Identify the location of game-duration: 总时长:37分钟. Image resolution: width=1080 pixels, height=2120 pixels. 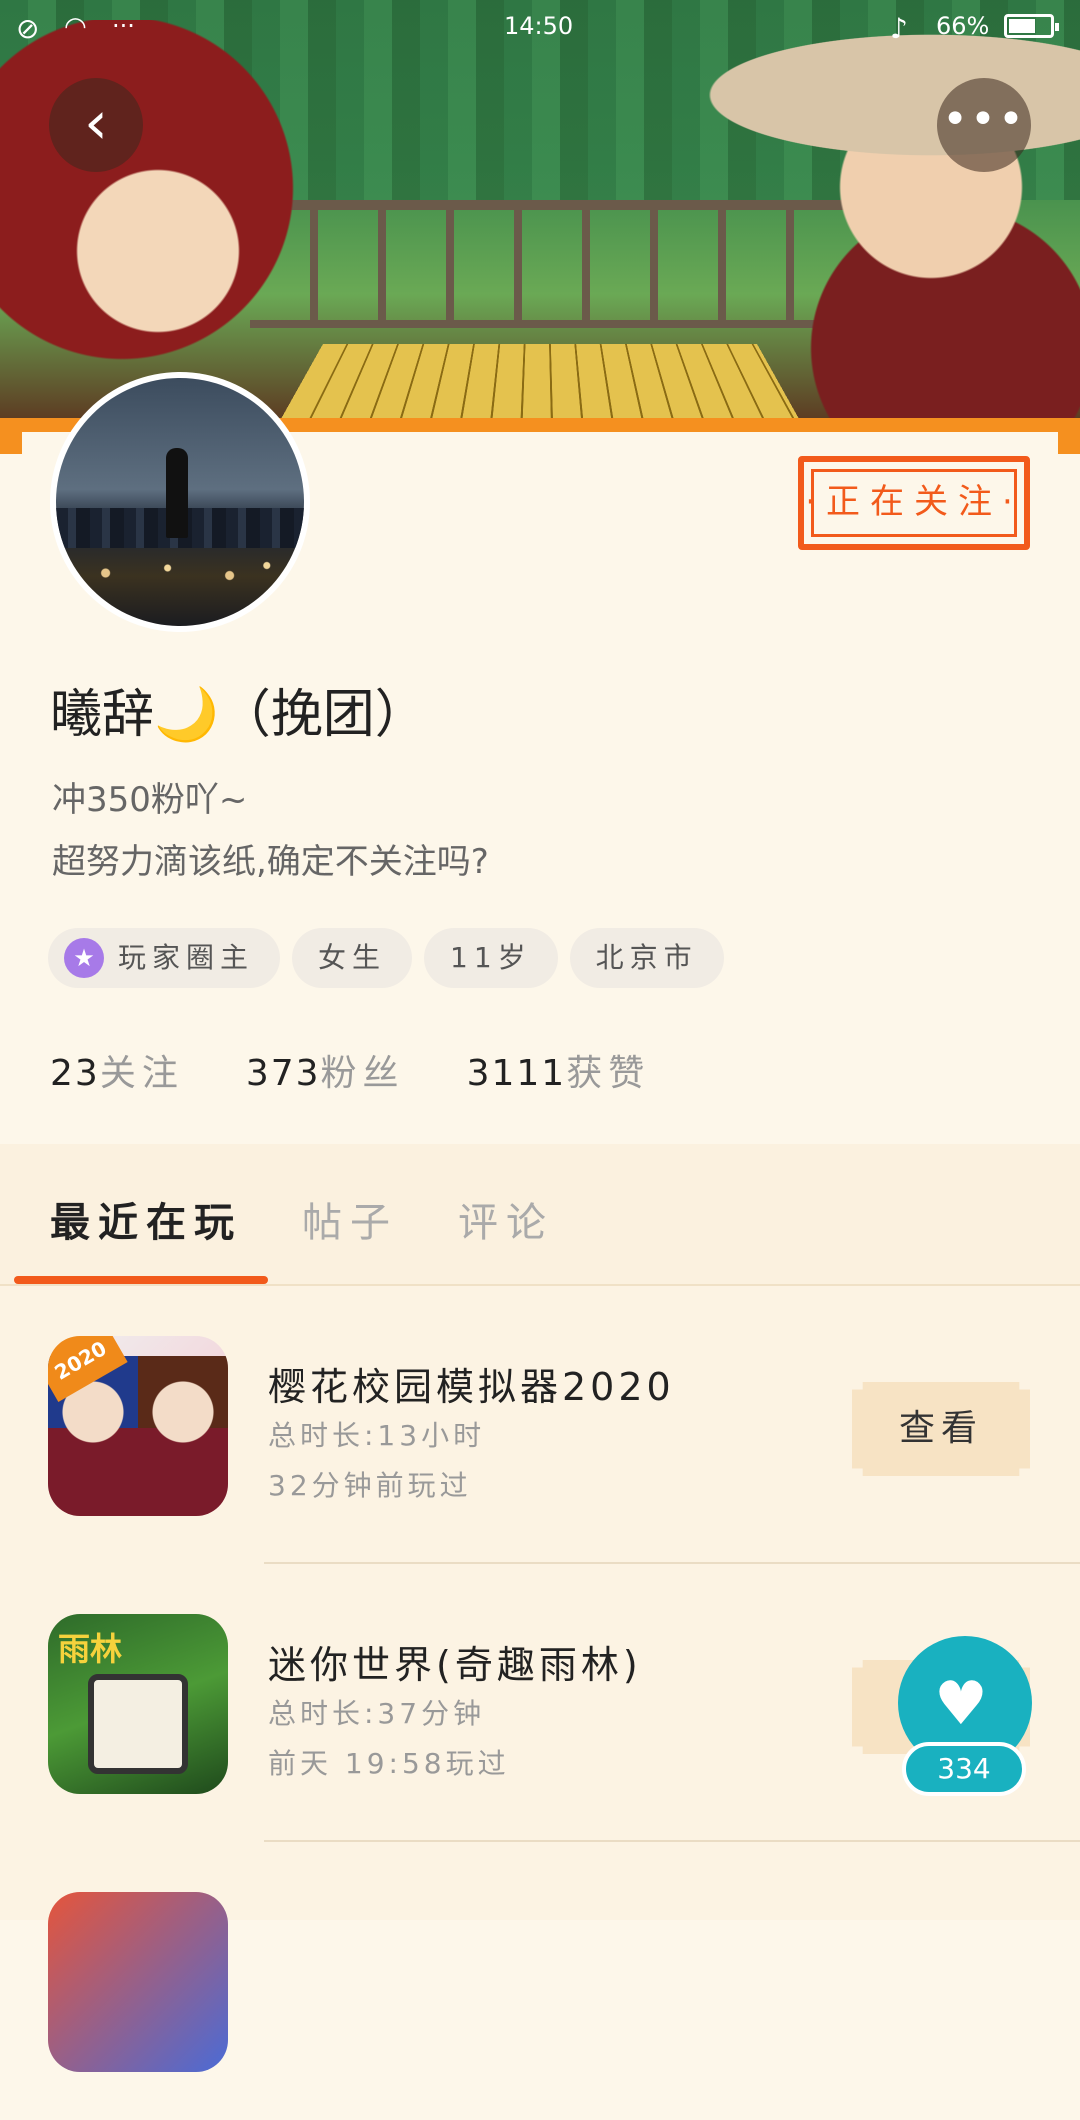
(377, 1713).